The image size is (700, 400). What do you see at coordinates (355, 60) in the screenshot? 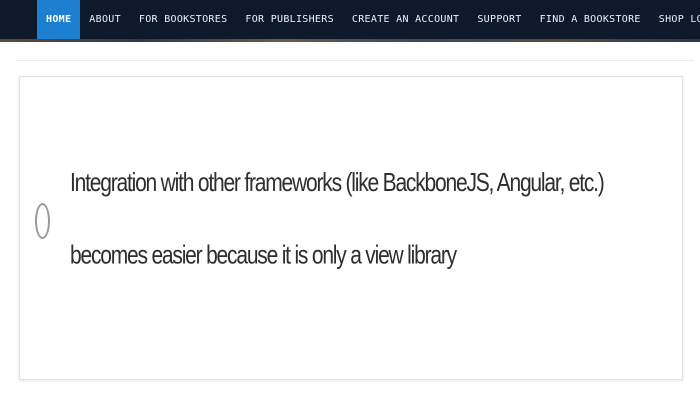
I see `card-divider` at bounding box center [355, 60].